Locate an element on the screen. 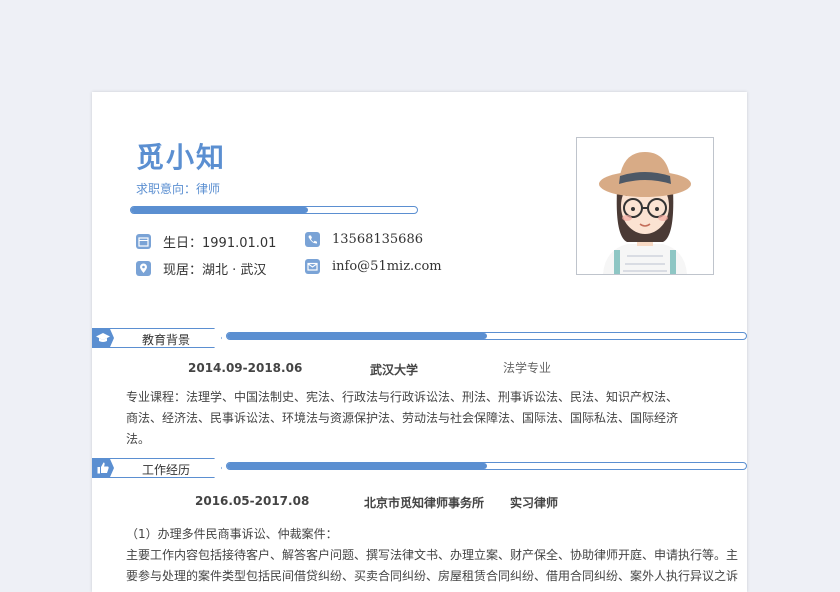 This screenshot has height=592, width=840. work-divider-bar is located at coordinates (486, 466).